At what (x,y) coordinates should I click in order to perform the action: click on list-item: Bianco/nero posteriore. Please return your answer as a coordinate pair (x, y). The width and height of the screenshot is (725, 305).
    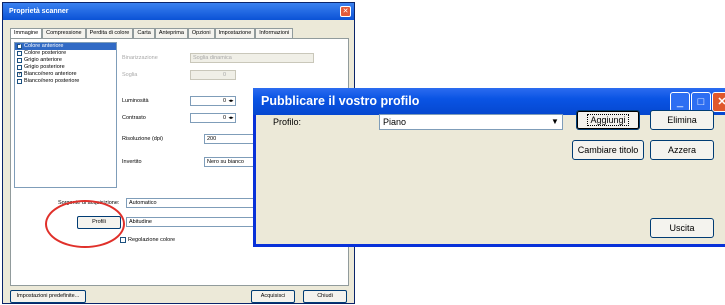
    Looking at the image, I should click on (65, 81).